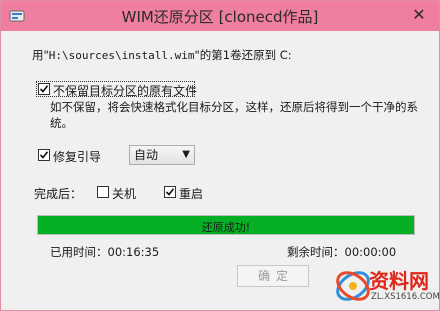 The width and height of the screenshot is (440, 311). What do you see at coordinates (191, 193) in the screenshot?
I see `reboot-label: 重启` at bounding box center [191, 193].